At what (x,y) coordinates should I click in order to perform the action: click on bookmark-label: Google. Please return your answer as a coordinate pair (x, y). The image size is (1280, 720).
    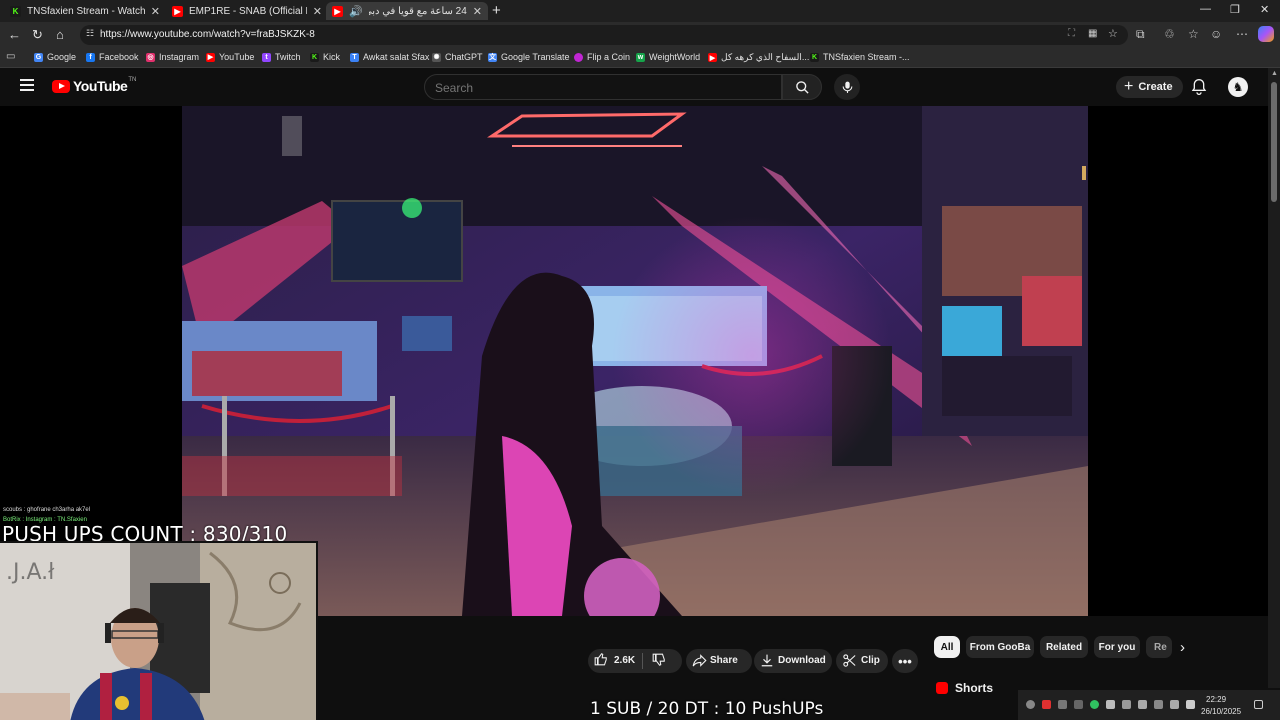
    Looking at the image, I should click on (62, 57).